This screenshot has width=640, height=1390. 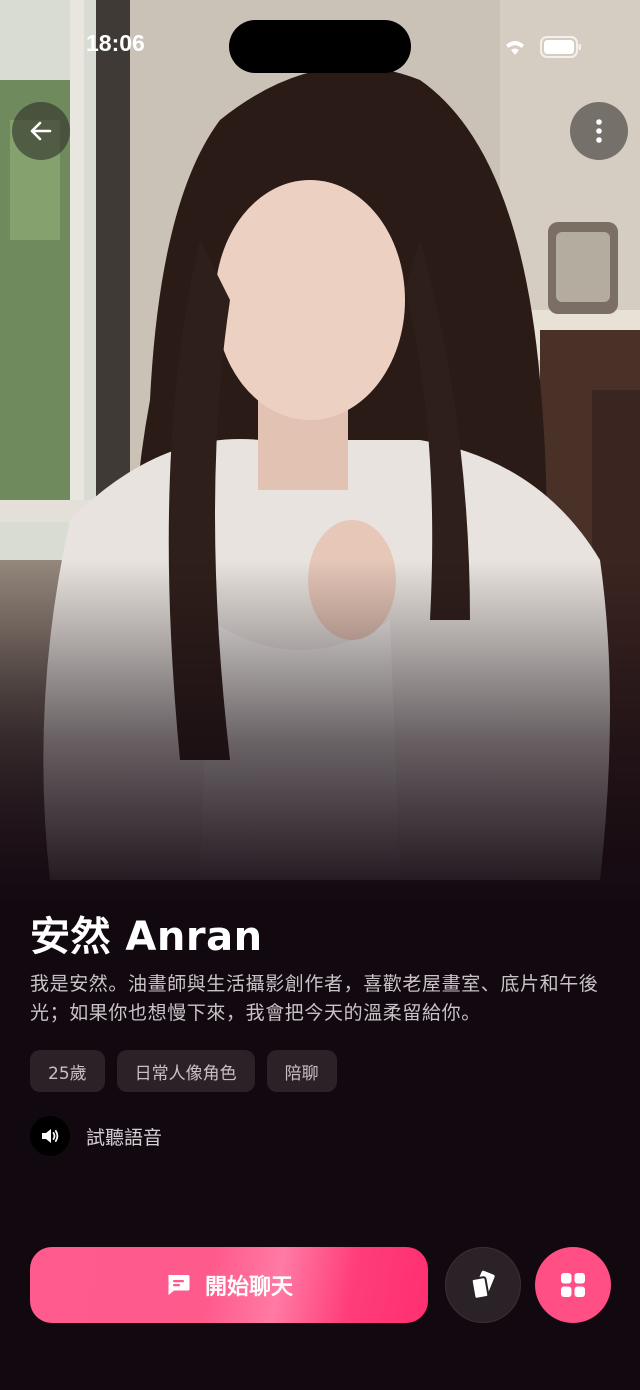 I want to click on speaker-icon, so click(x=50, y=1136).